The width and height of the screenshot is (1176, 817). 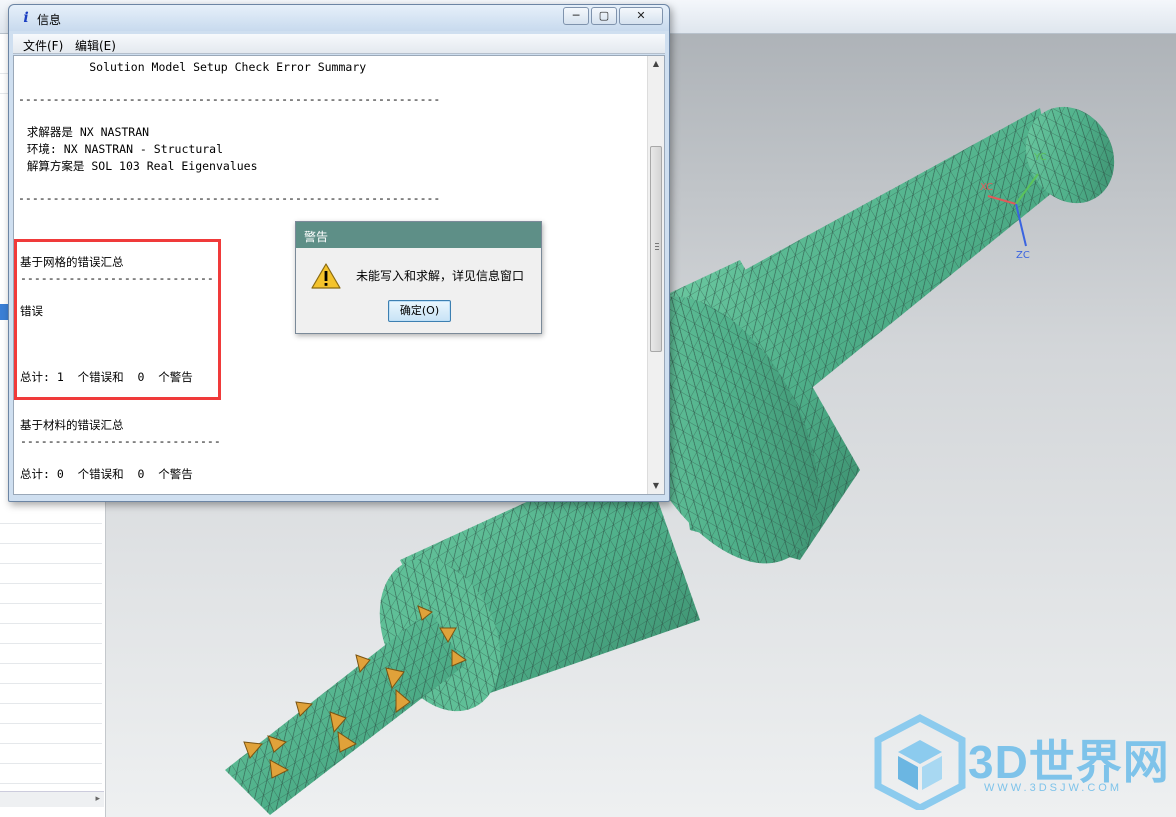 What do you see at coordinates (1040, 157) in the screenshot?
I see `y-axis-label: YC` at bounding box center [1040, 157].